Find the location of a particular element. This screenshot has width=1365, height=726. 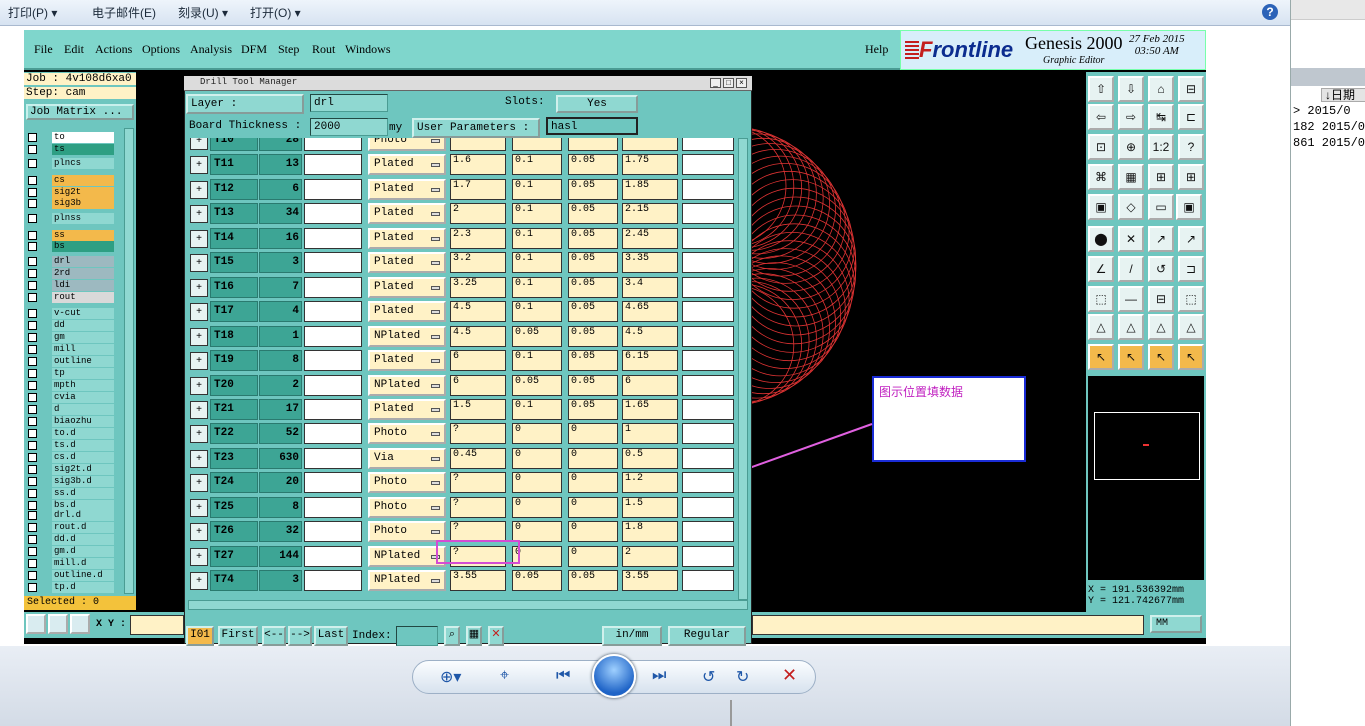

menu-options: Options is located at coordinates (161, 49).